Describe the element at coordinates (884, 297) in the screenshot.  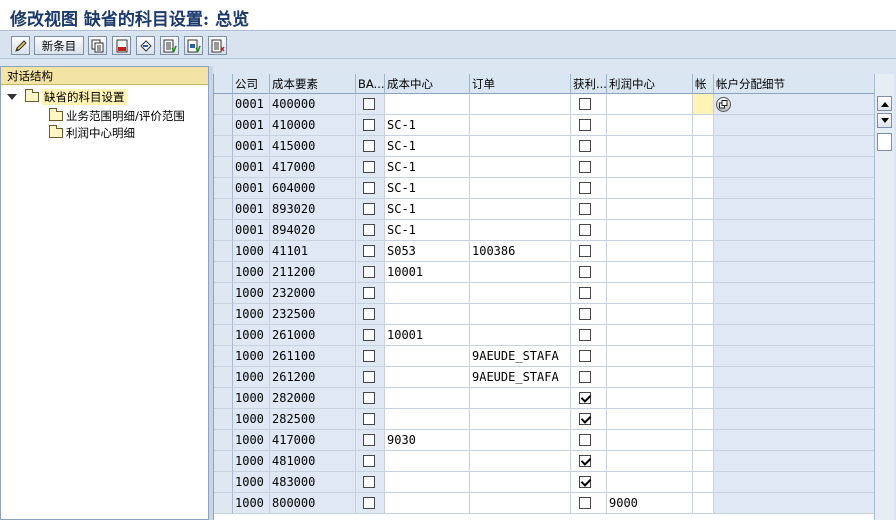
I see `vertical-scrollbar` at that location.